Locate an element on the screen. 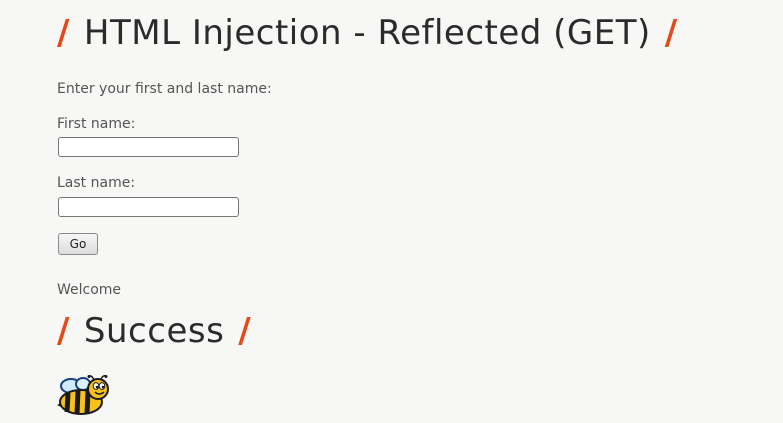  form-intro-text: Enter your first and last name: is located at coordinates (164, 89).